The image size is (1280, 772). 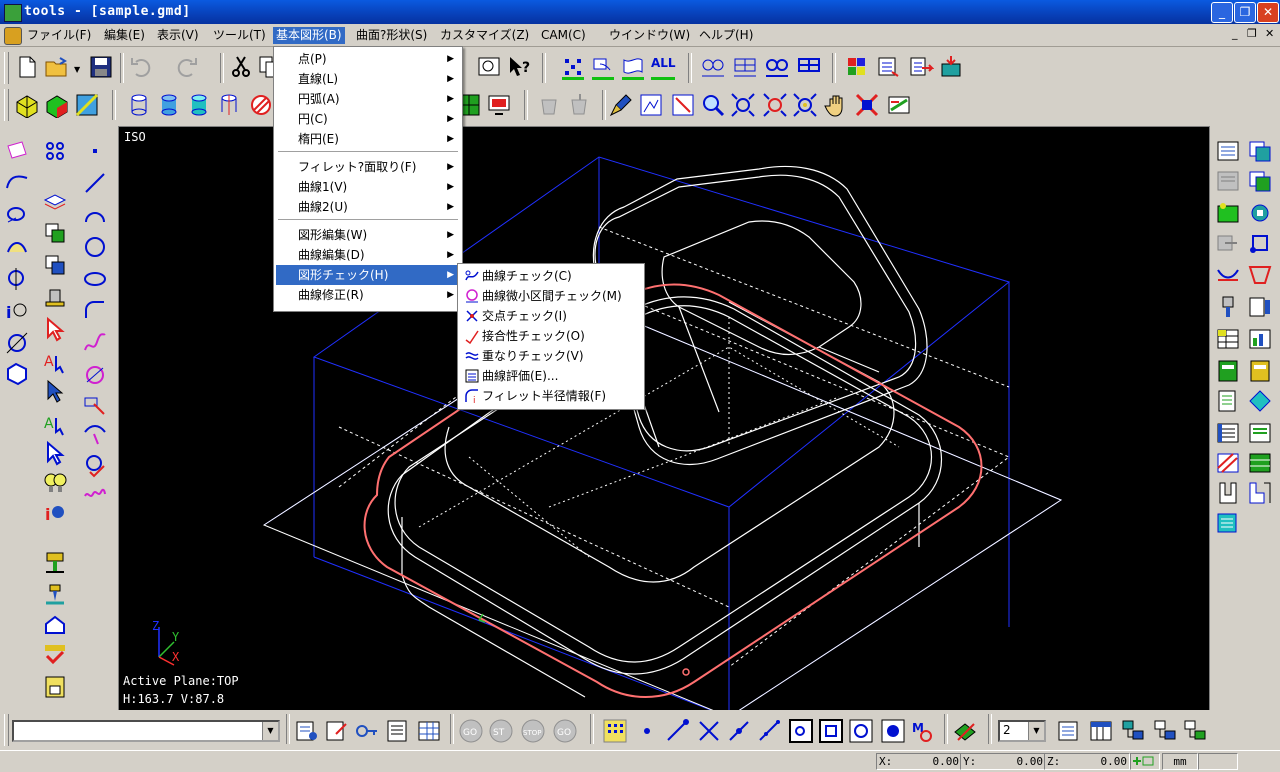 What do you see at coordinates (647, 731) in the screenshot?
I see `snap-point-icon` at bounding box center [647, 731].